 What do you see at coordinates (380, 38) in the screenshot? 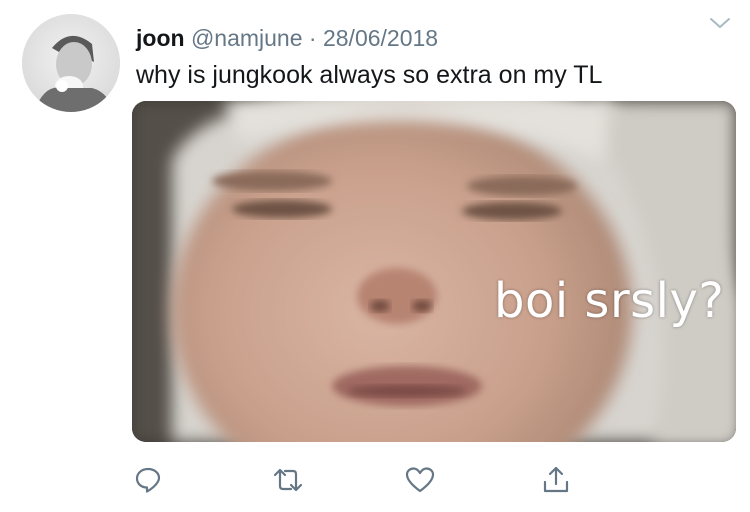
I see `tweet-date: 28/06/2018` at bounding box center [380, 38].